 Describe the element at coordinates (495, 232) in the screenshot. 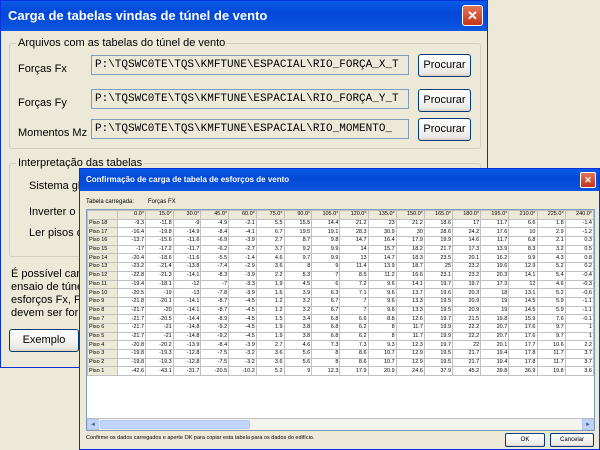

I see `table-cell: 17.6` at that location.